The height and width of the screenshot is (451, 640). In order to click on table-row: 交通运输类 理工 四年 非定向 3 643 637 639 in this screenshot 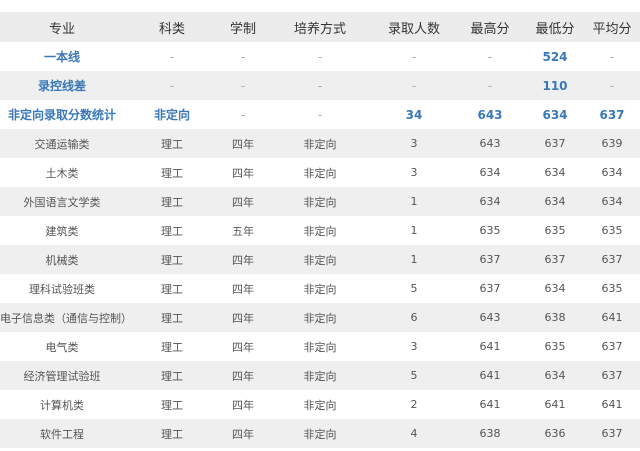, I will do `click(320, 143)`.